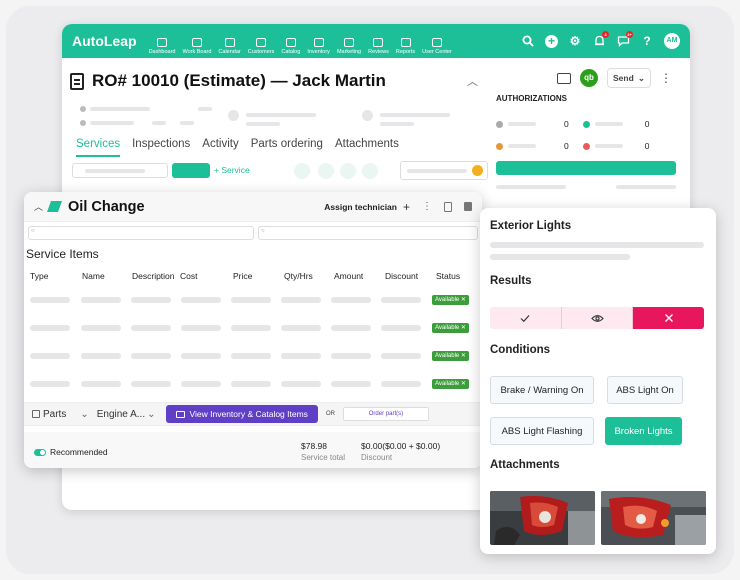 The width and height of the screenshot is (740, 580). What do you see at coordinates (229, 46) in the screenshot?
I see `nav-calendar: Calendar` at bounding box center [229, 46].